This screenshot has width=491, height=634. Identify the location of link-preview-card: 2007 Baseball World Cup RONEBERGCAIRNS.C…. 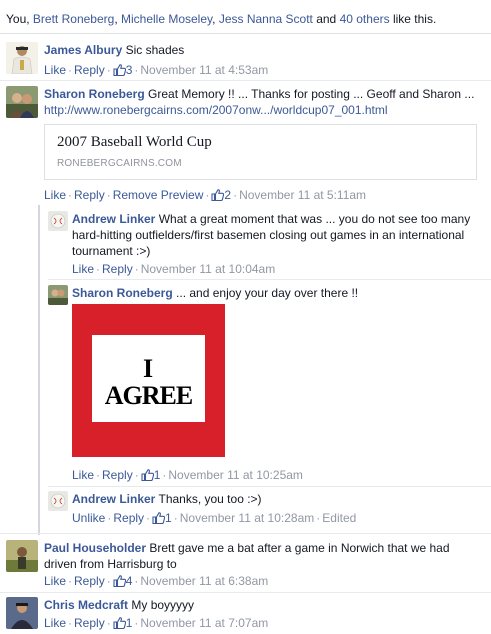
(260, 152).